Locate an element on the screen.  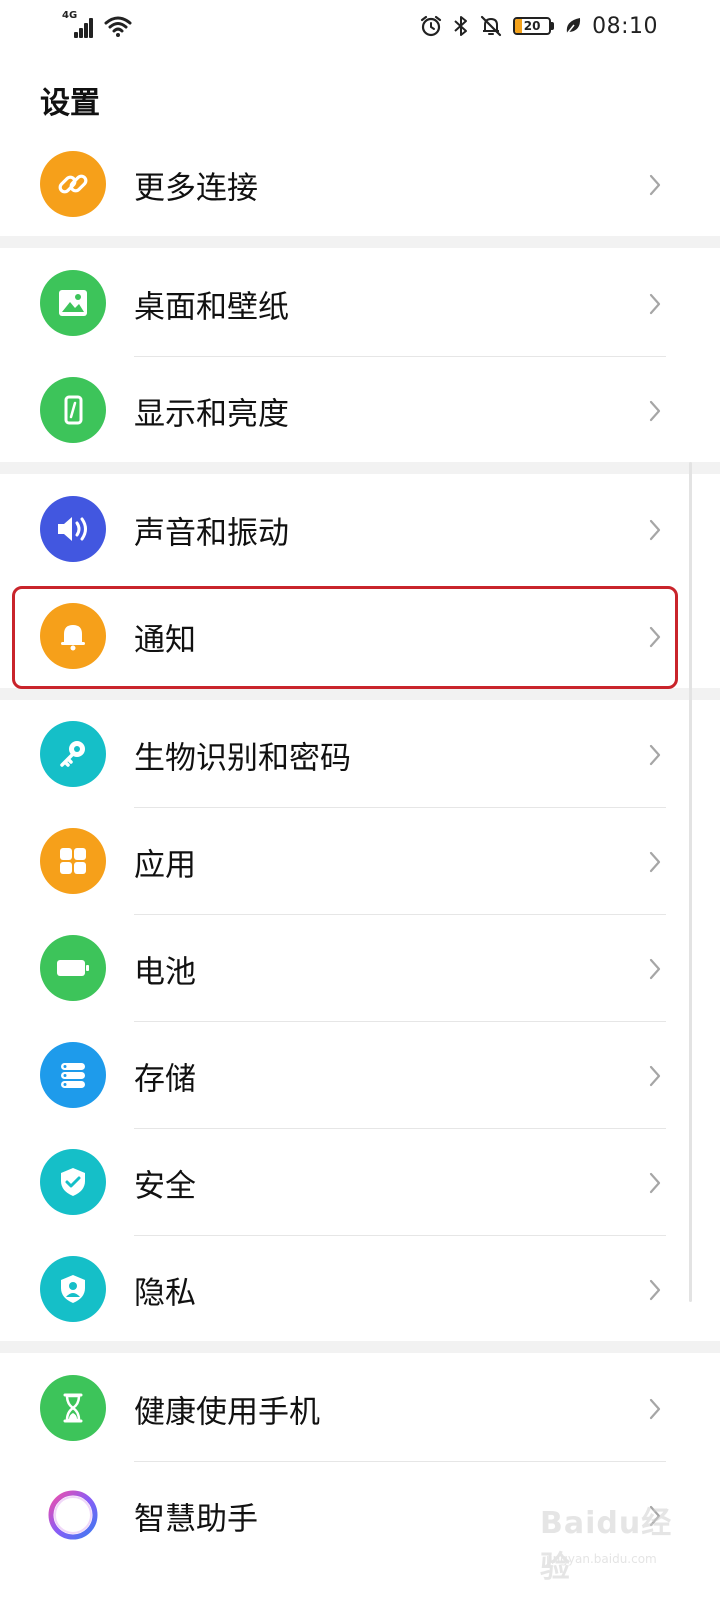
settings-item-label: 智慧助手 is located at coordinates (196, 1519).